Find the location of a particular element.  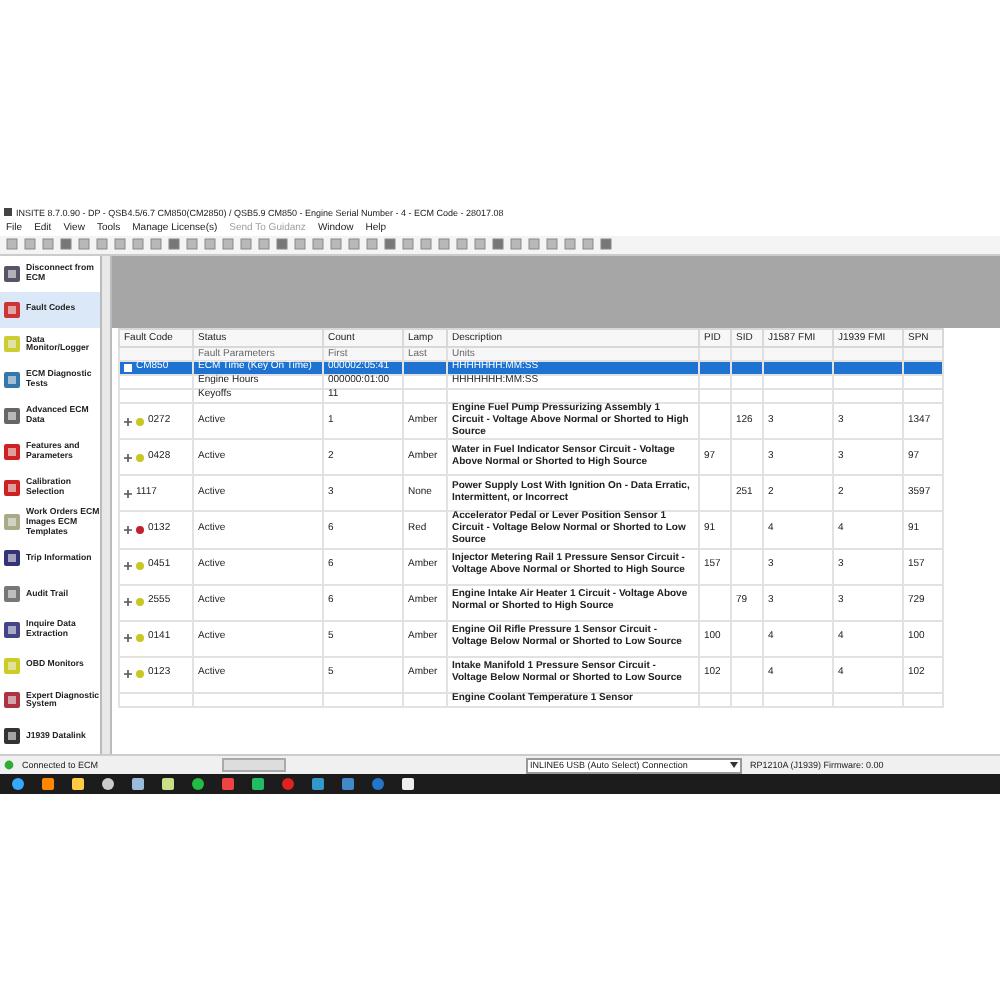

app-icon is located at coordinates (8, 212).